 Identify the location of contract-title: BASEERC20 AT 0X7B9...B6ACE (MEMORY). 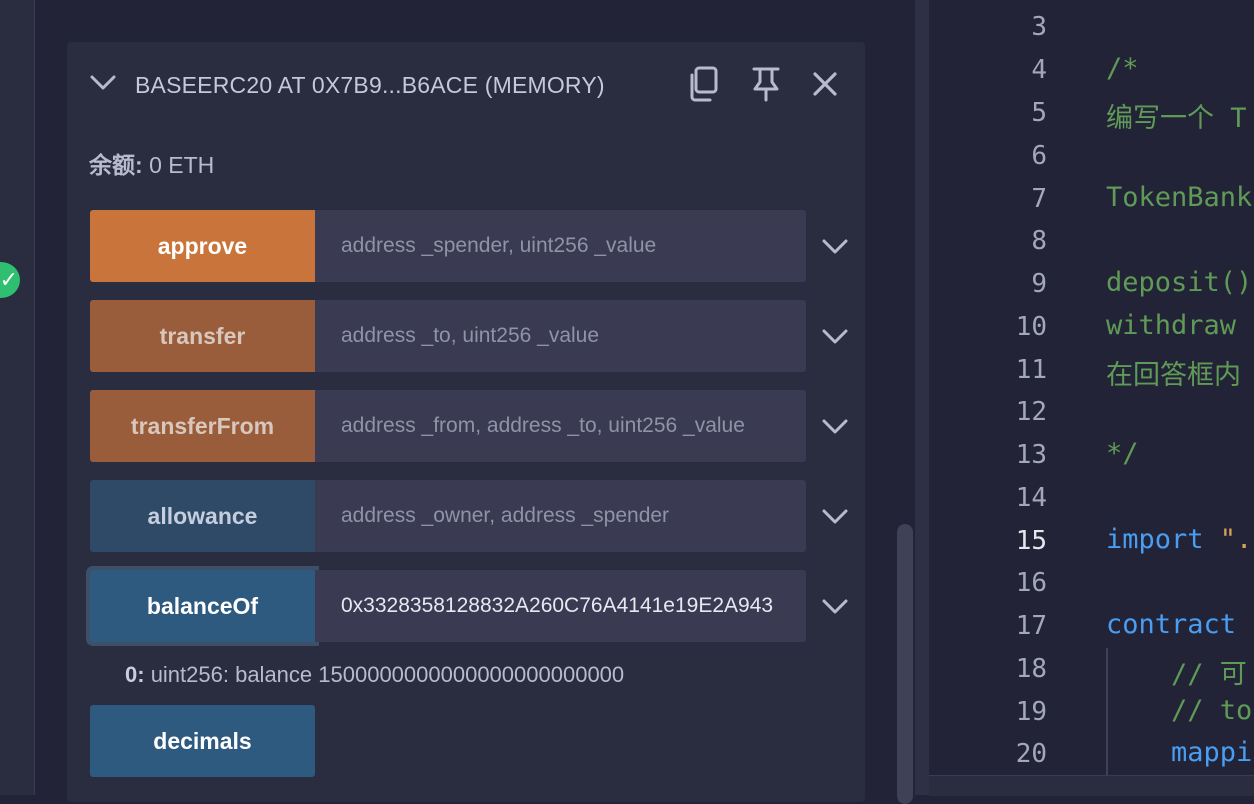
(370, 85).